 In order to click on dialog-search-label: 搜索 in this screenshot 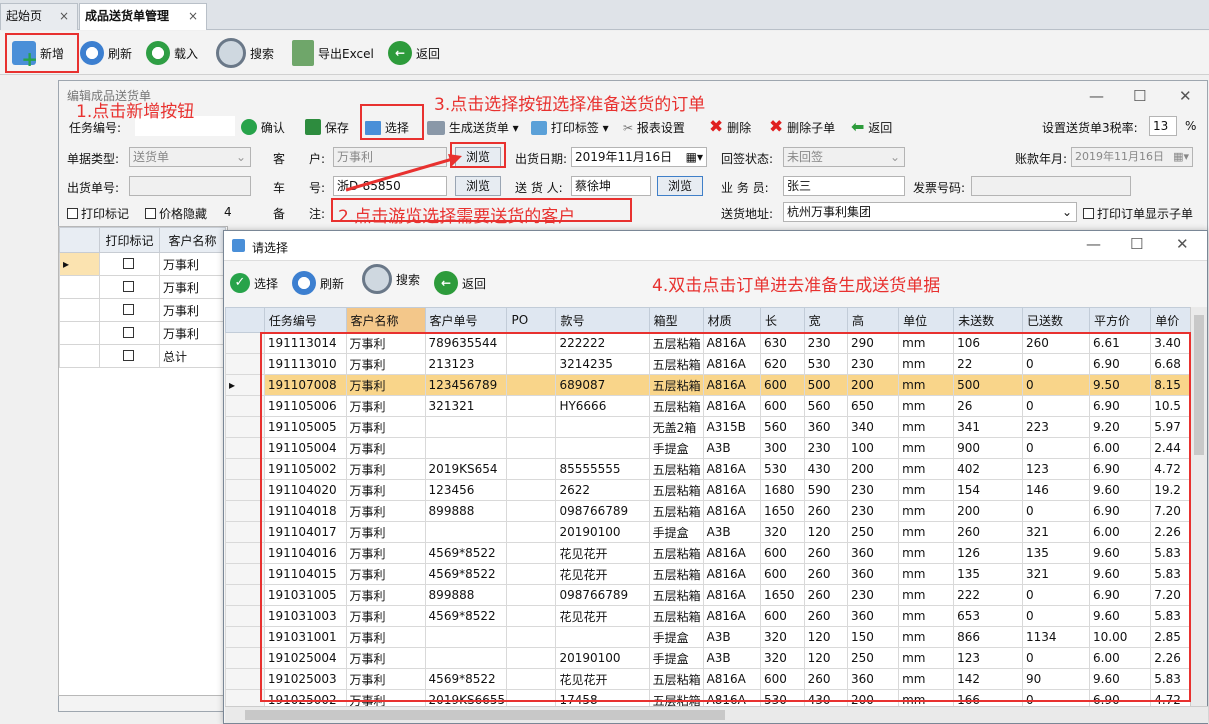, I will do `click(408, 279)`.